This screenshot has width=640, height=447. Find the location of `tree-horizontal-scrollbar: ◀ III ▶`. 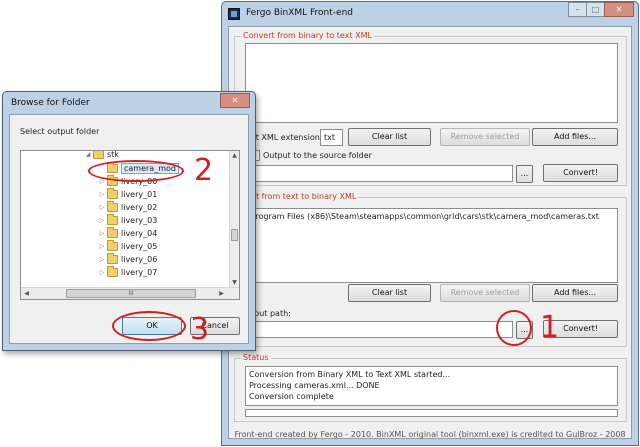

tree-horizontal-scrollbar: ◀ III ▶ is located at coordinates (130, 293).